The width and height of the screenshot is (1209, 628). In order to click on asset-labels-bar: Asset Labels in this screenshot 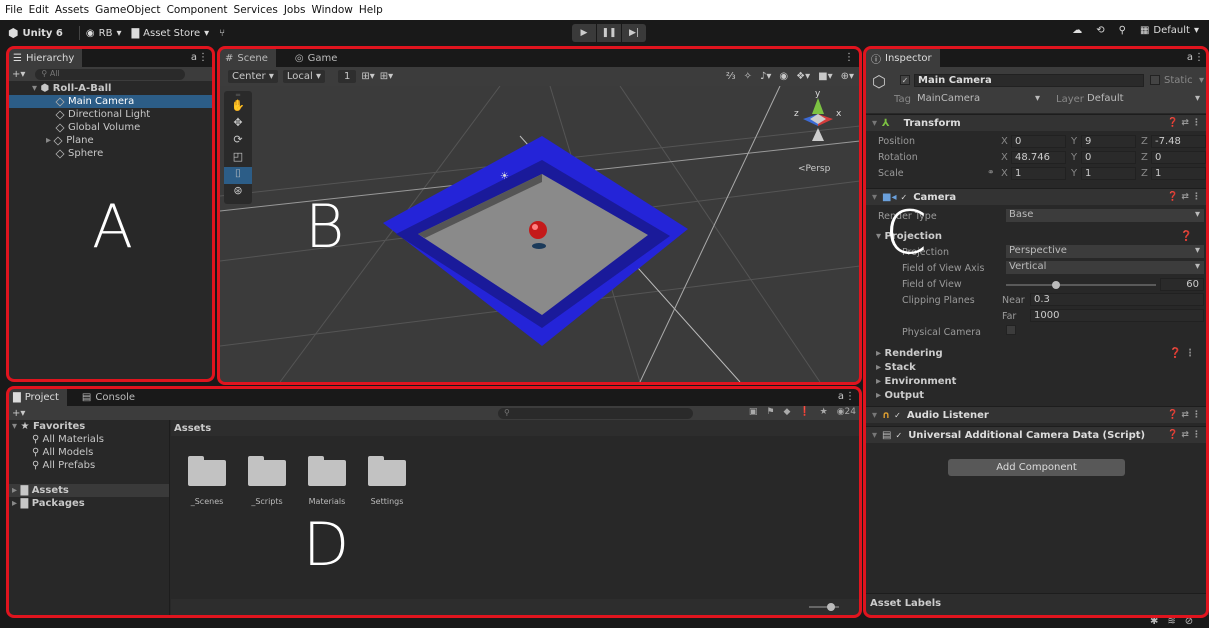, I will do `click(1037, 604)`.